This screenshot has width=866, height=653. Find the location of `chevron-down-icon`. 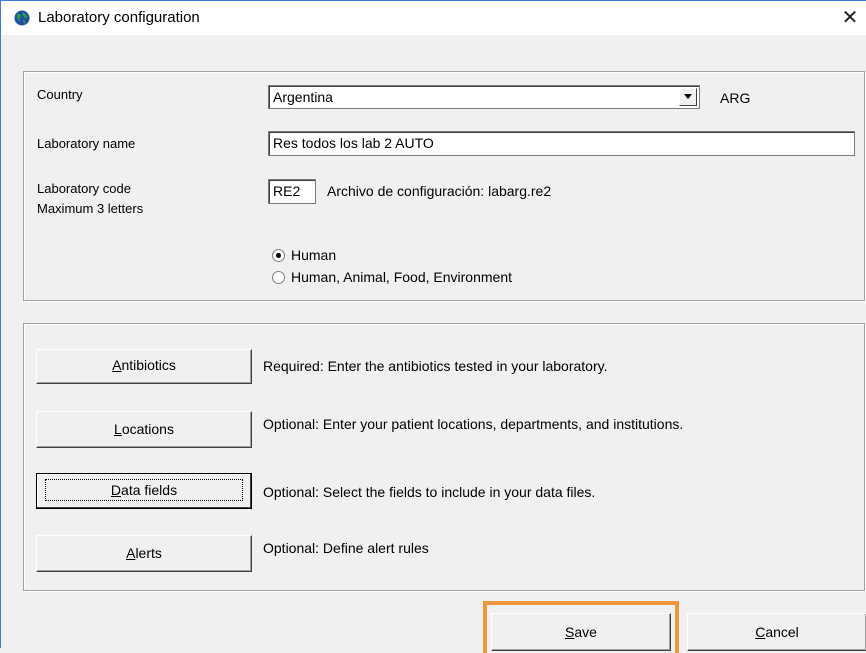

chevron-down-icon is located at coordinates (688, 96).